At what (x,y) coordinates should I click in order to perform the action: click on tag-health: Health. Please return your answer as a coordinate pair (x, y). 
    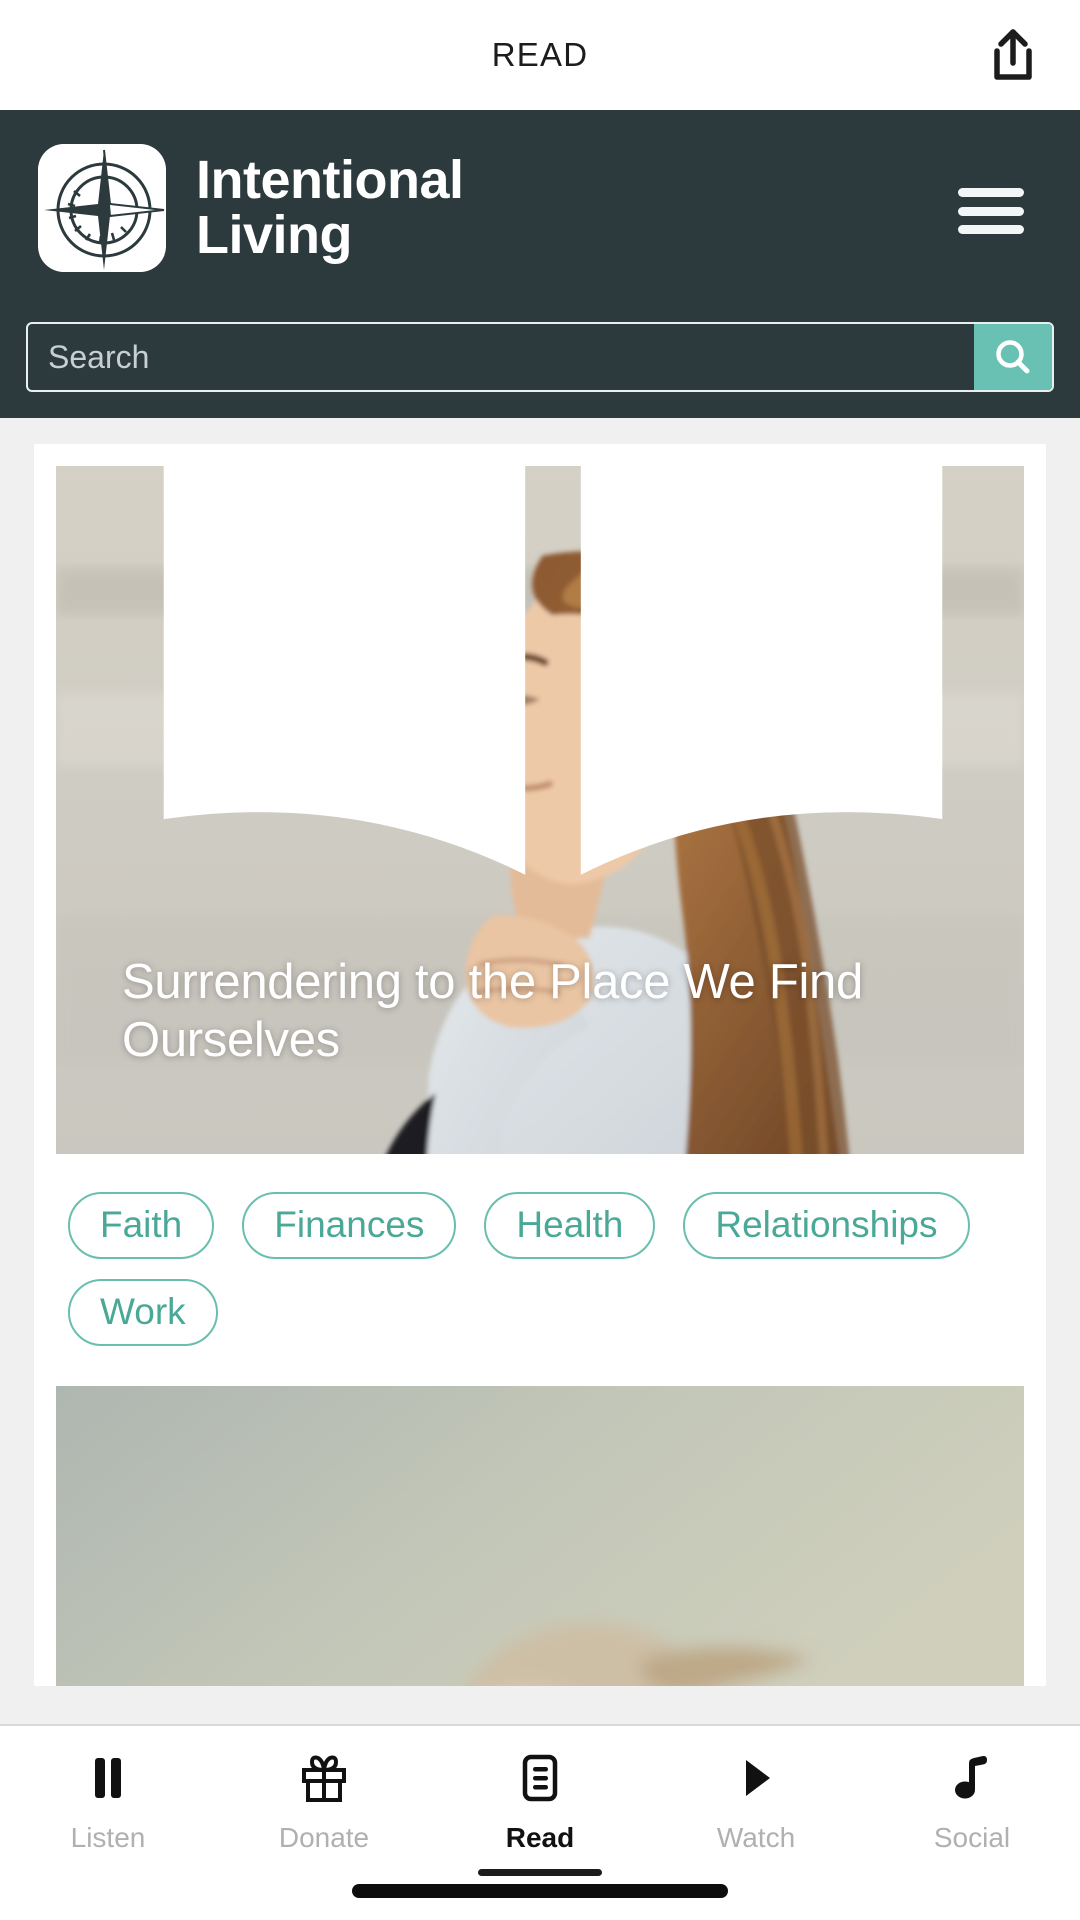
    Looking at the image, I should click on (570, 1225).